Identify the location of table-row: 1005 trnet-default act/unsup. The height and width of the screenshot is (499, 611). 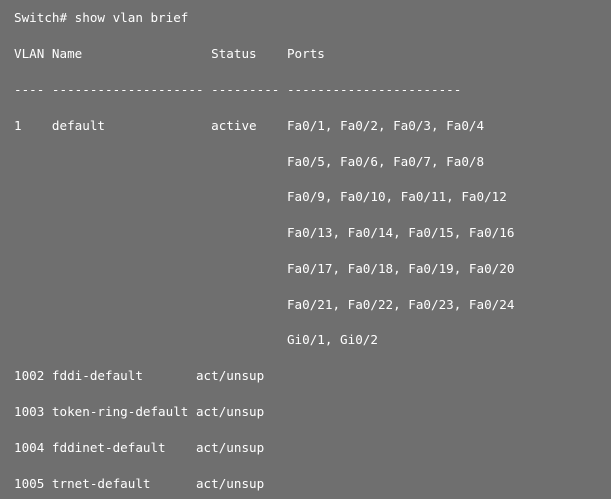
(139, 483).